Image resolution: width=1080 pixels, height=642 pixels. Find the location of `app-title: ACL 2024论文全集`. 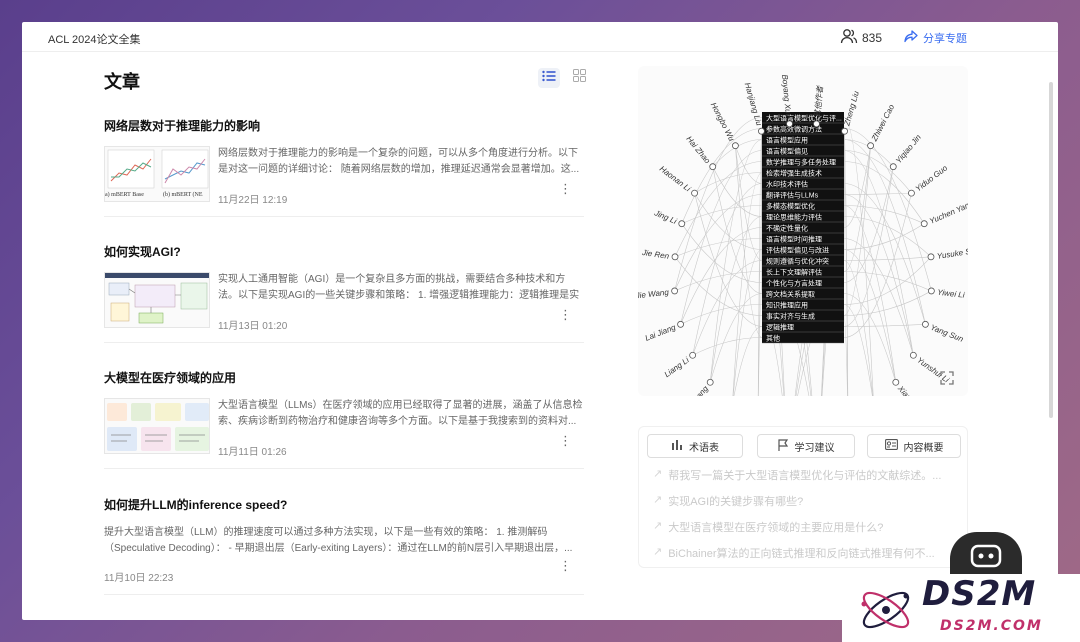

app-title: ACL 2024论文全集 is located at coordinates (94, 40).